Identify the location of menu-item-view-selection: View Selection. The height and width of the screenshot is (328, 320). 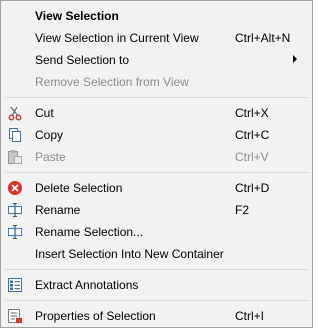
(156, 16).